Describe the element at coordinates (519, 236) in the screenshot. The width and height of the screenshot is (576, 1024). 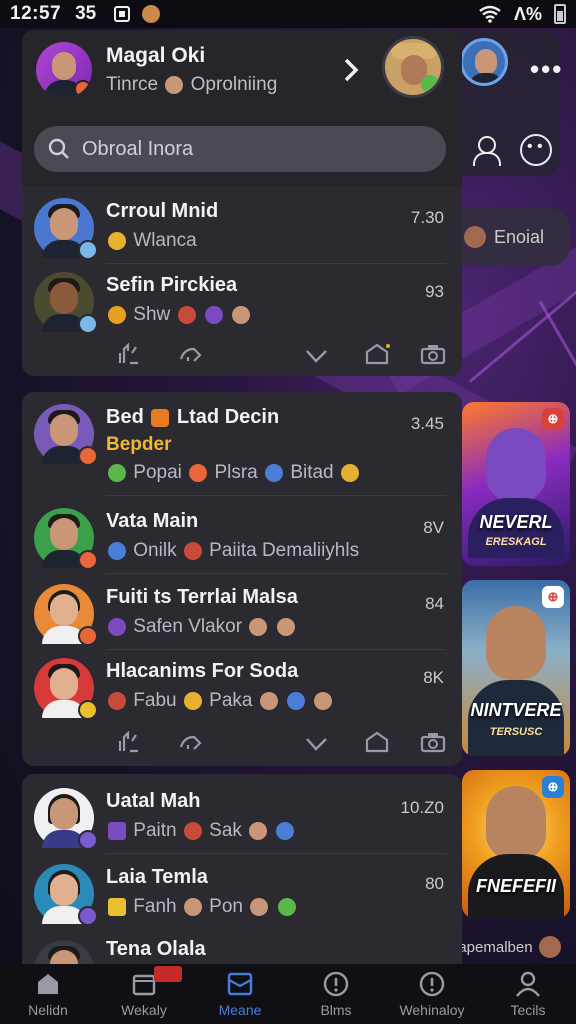
I see `background-pill-label: Enoial` at that location.